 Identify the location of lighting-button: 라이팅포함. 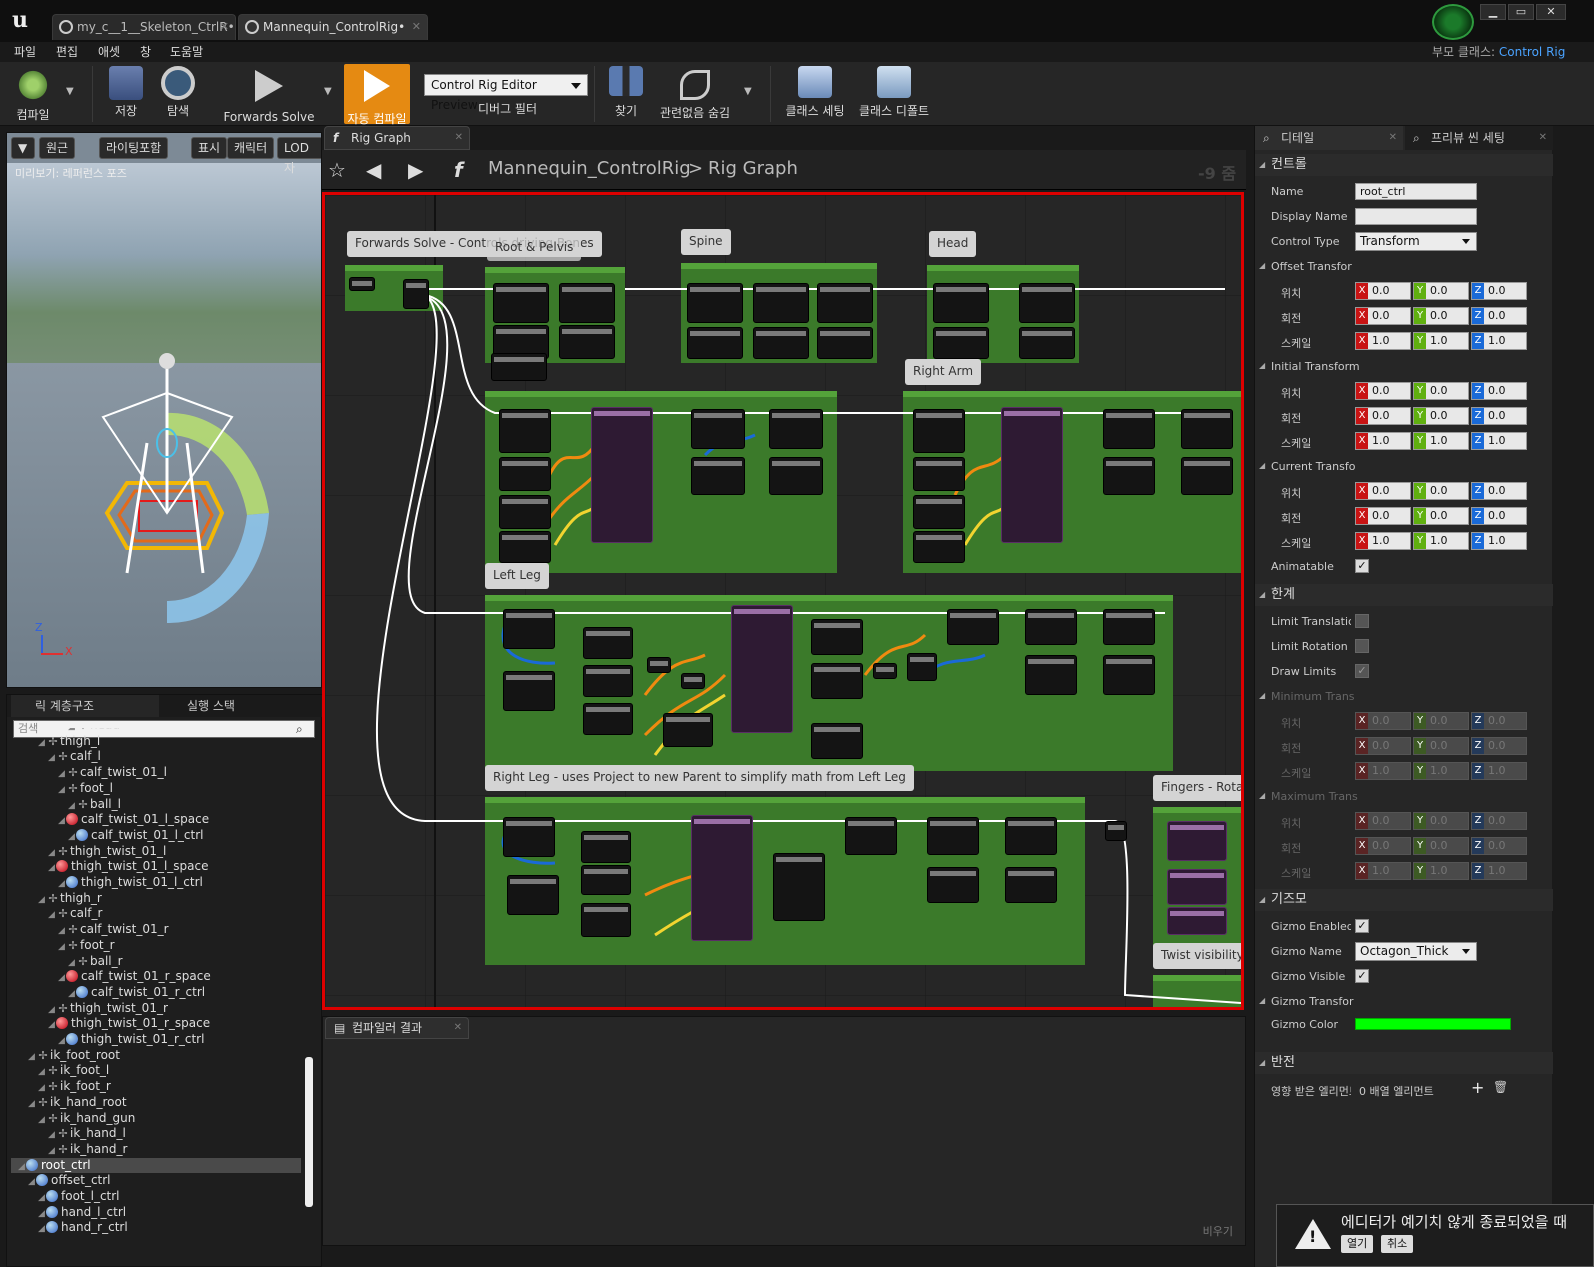
(134, 148).